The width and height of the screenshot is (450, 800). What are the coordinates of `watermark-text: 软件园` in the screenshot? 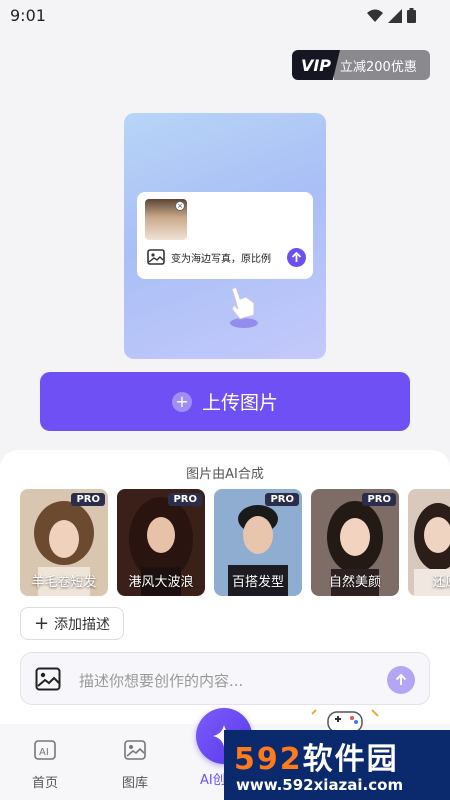 It's located at (350, 759).